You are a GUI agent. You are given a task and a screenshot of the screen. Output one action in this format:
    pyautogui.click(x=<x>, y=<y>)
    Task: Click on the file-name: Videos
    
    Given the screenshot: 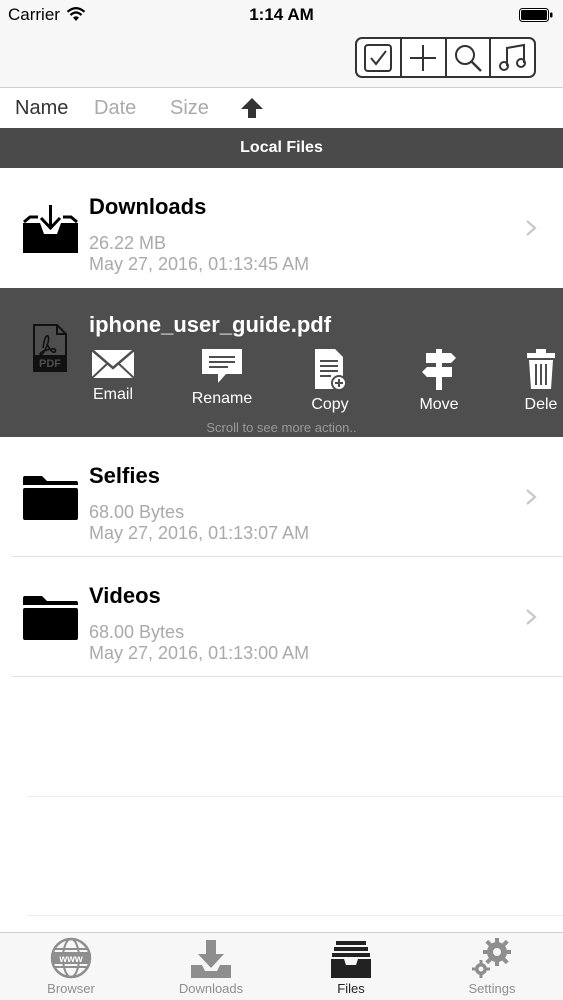 What is the action you would take?
    pyautogui.click(x=125, y=595)
    